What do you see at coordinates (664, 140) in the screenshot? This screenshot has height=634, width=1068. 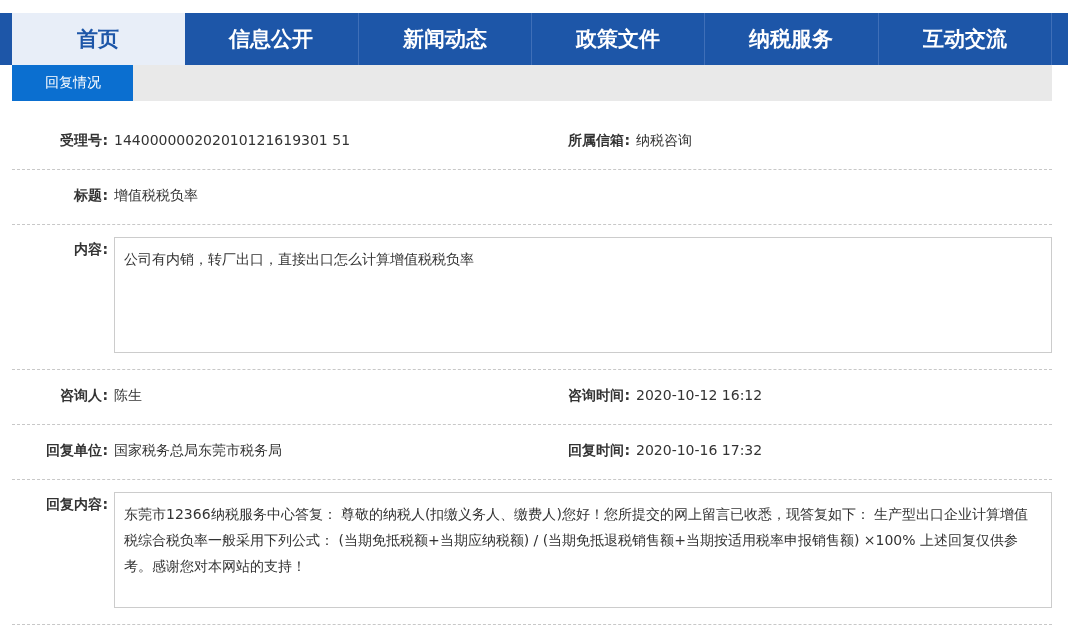 I see `field-value: 纳税咨询` at bounding box center [664, 140].